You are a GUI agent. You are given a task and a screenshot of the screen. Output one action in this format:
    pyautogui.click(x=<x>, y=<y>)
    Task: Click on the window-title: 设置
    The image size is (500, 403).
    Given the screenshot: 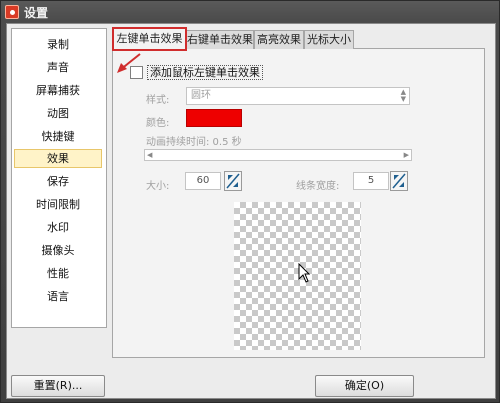 What is the action you would take?
    pyautogui.click(x=36, y=12)
    